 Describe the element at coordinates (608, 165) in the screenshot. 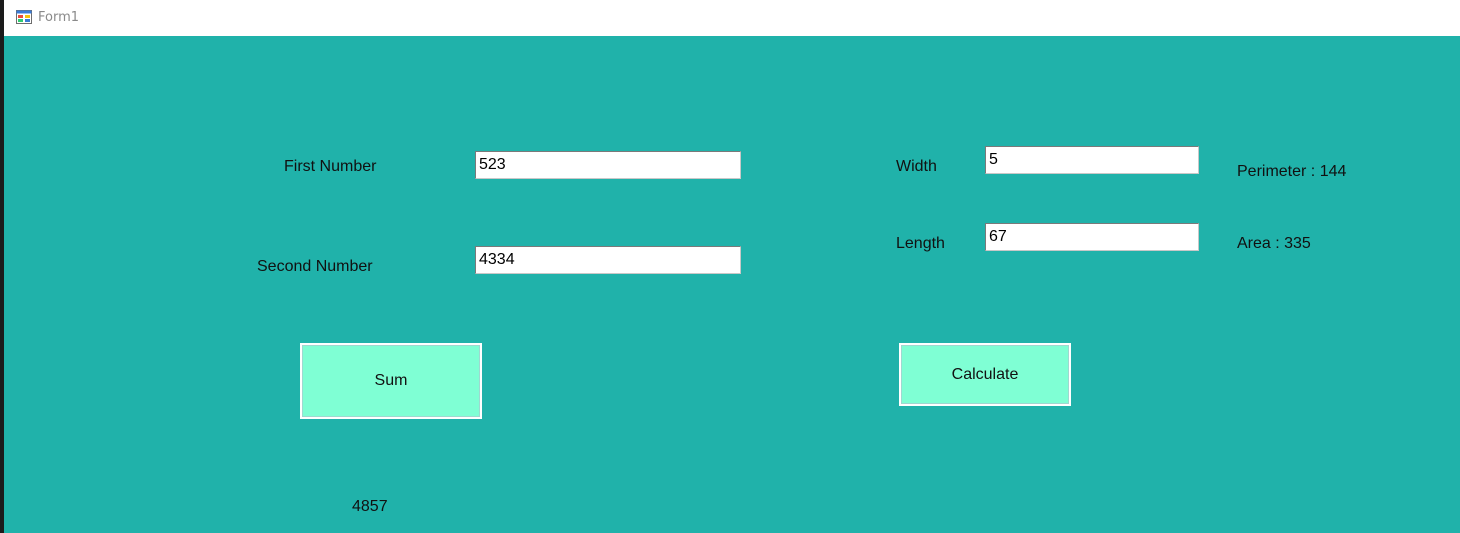

I see `first-number-input` at that location.